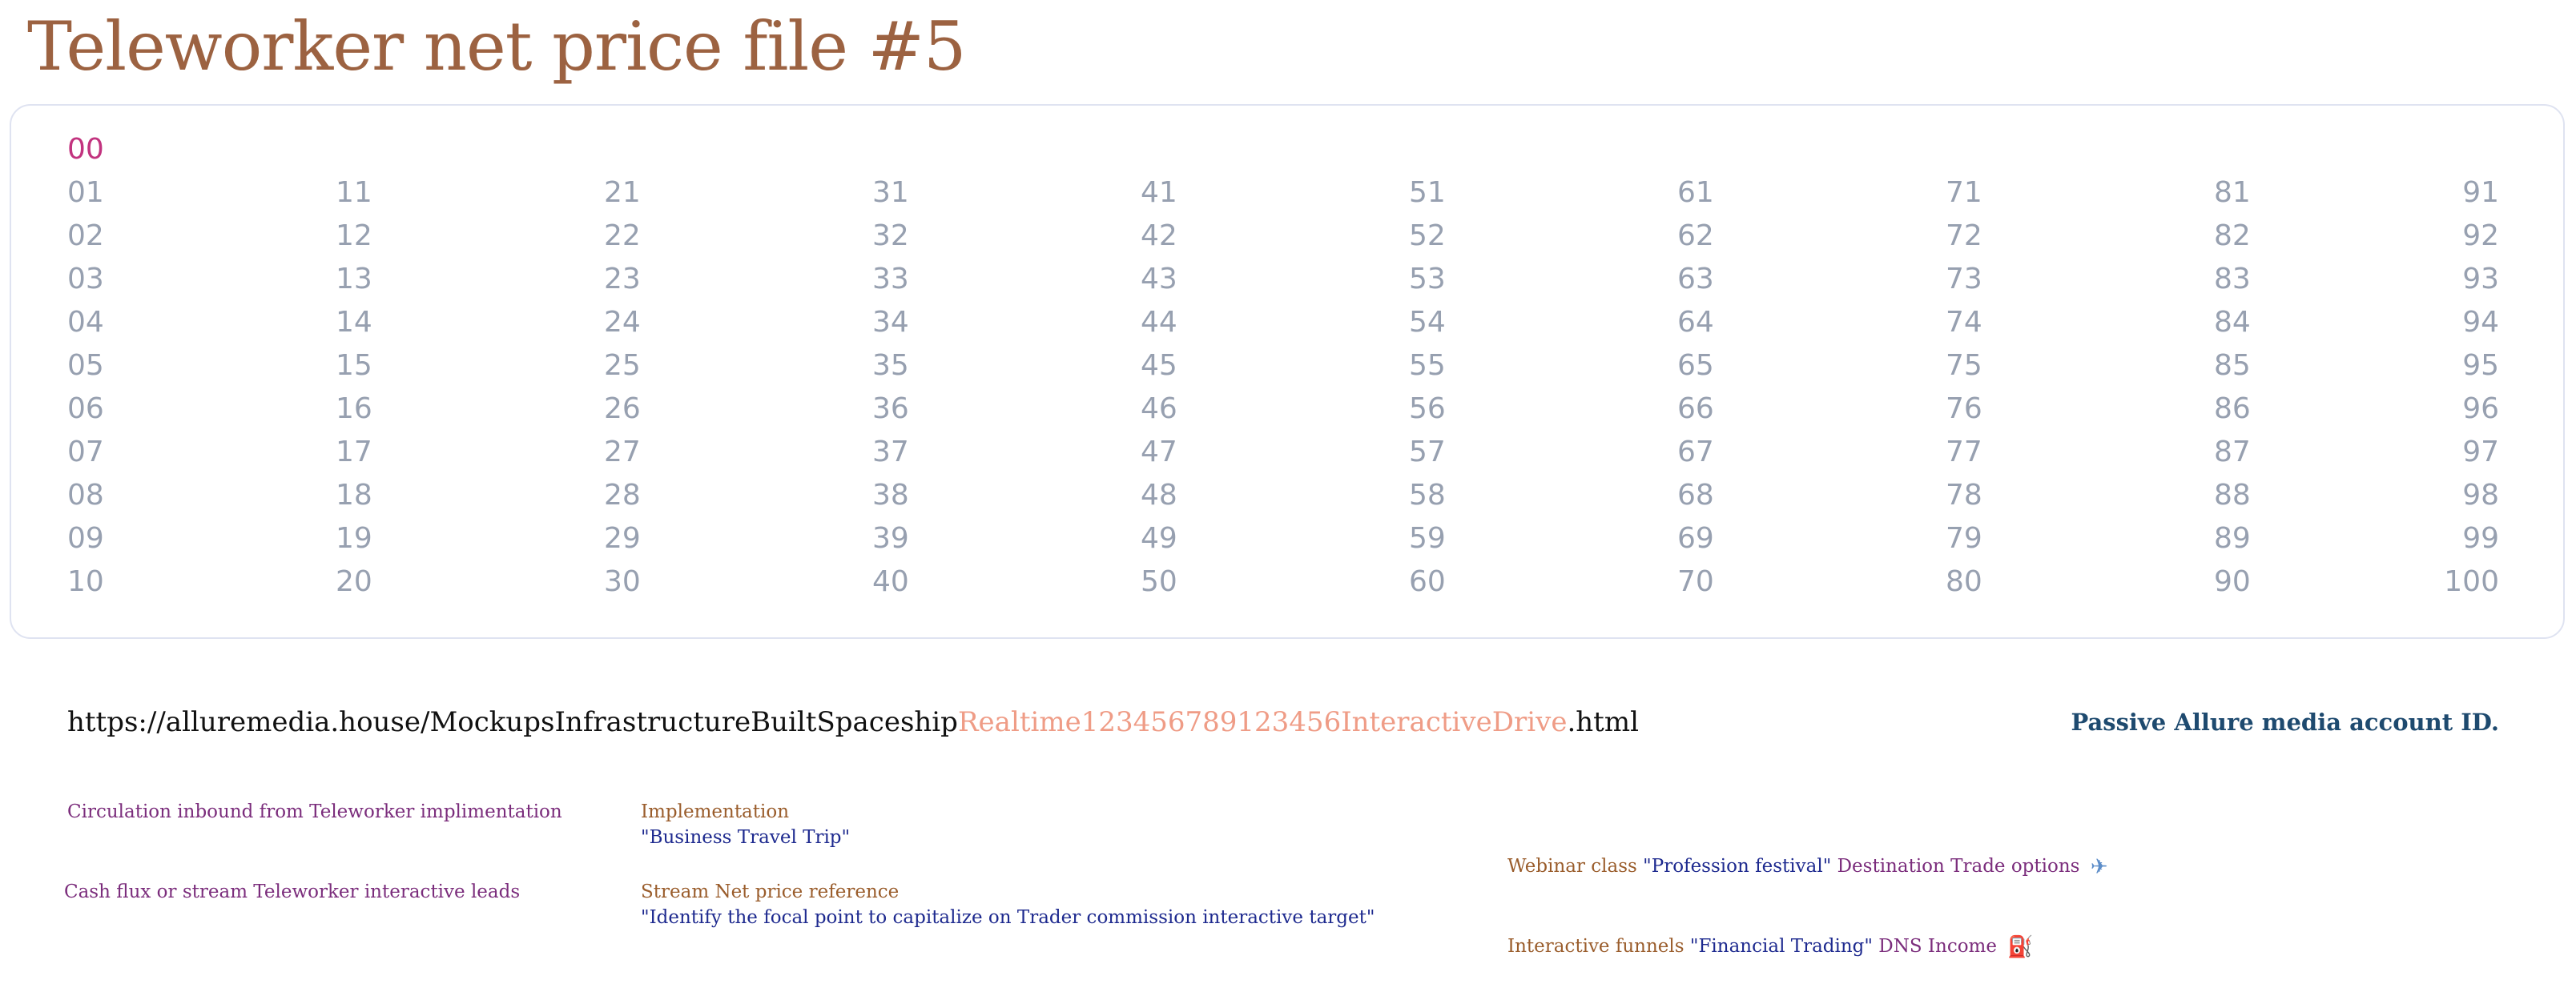 This screenshot has height=996, width=2576. Describe the element at coordinates (2455, 538) in the screenshot. I see `number-cell: 99` at that location.